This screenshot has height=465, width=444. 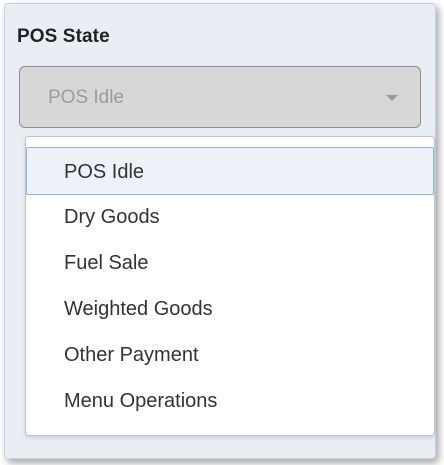 I want to click on option-fuel-sale: Fuel Sale, so click(x=230, y=263).